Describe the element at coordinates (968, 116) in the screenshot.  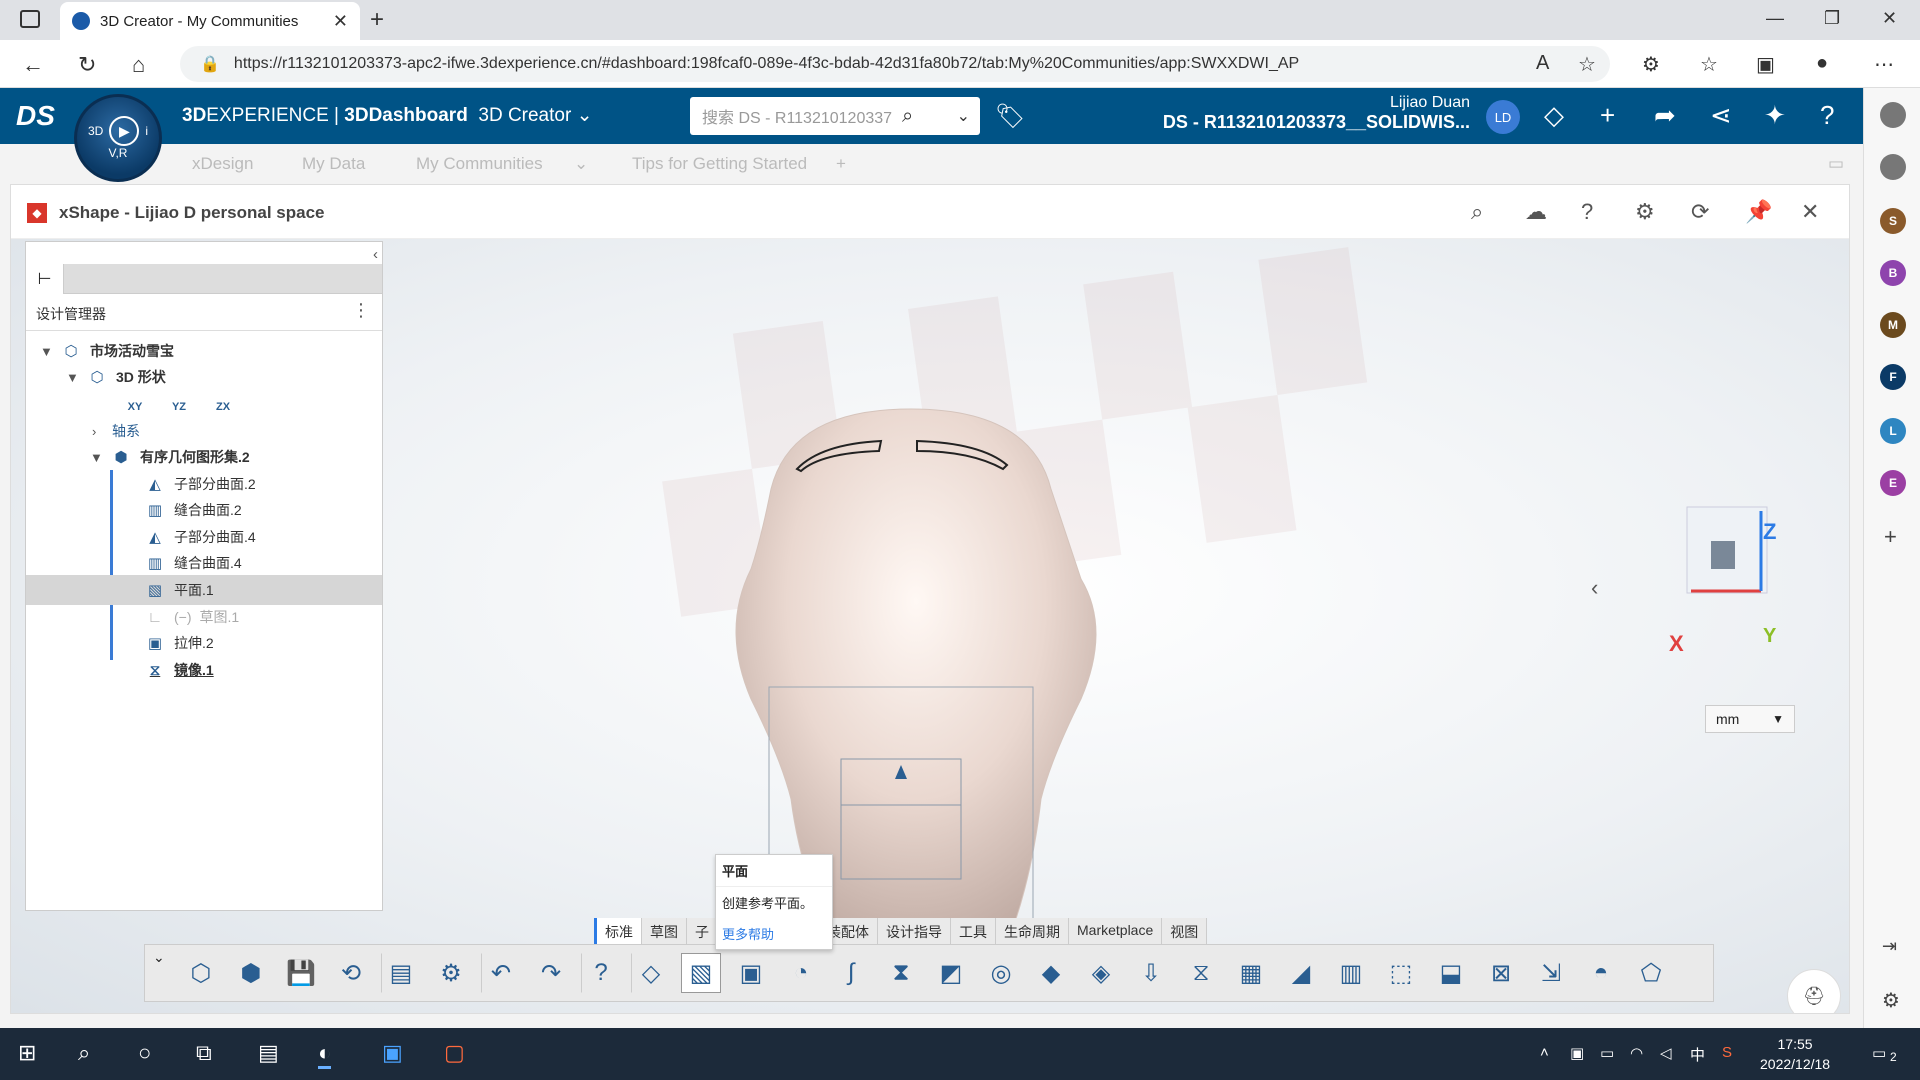
I see `search-dropdown-icon: ⌄` at that location.